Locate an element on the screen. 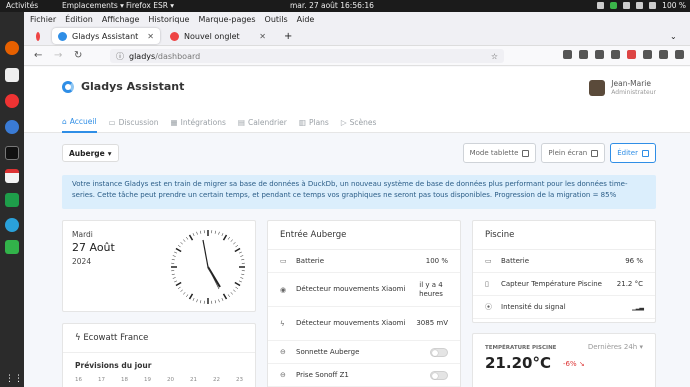 The image size is (690, 387). extension-icon is located at coordinates (599, 54).